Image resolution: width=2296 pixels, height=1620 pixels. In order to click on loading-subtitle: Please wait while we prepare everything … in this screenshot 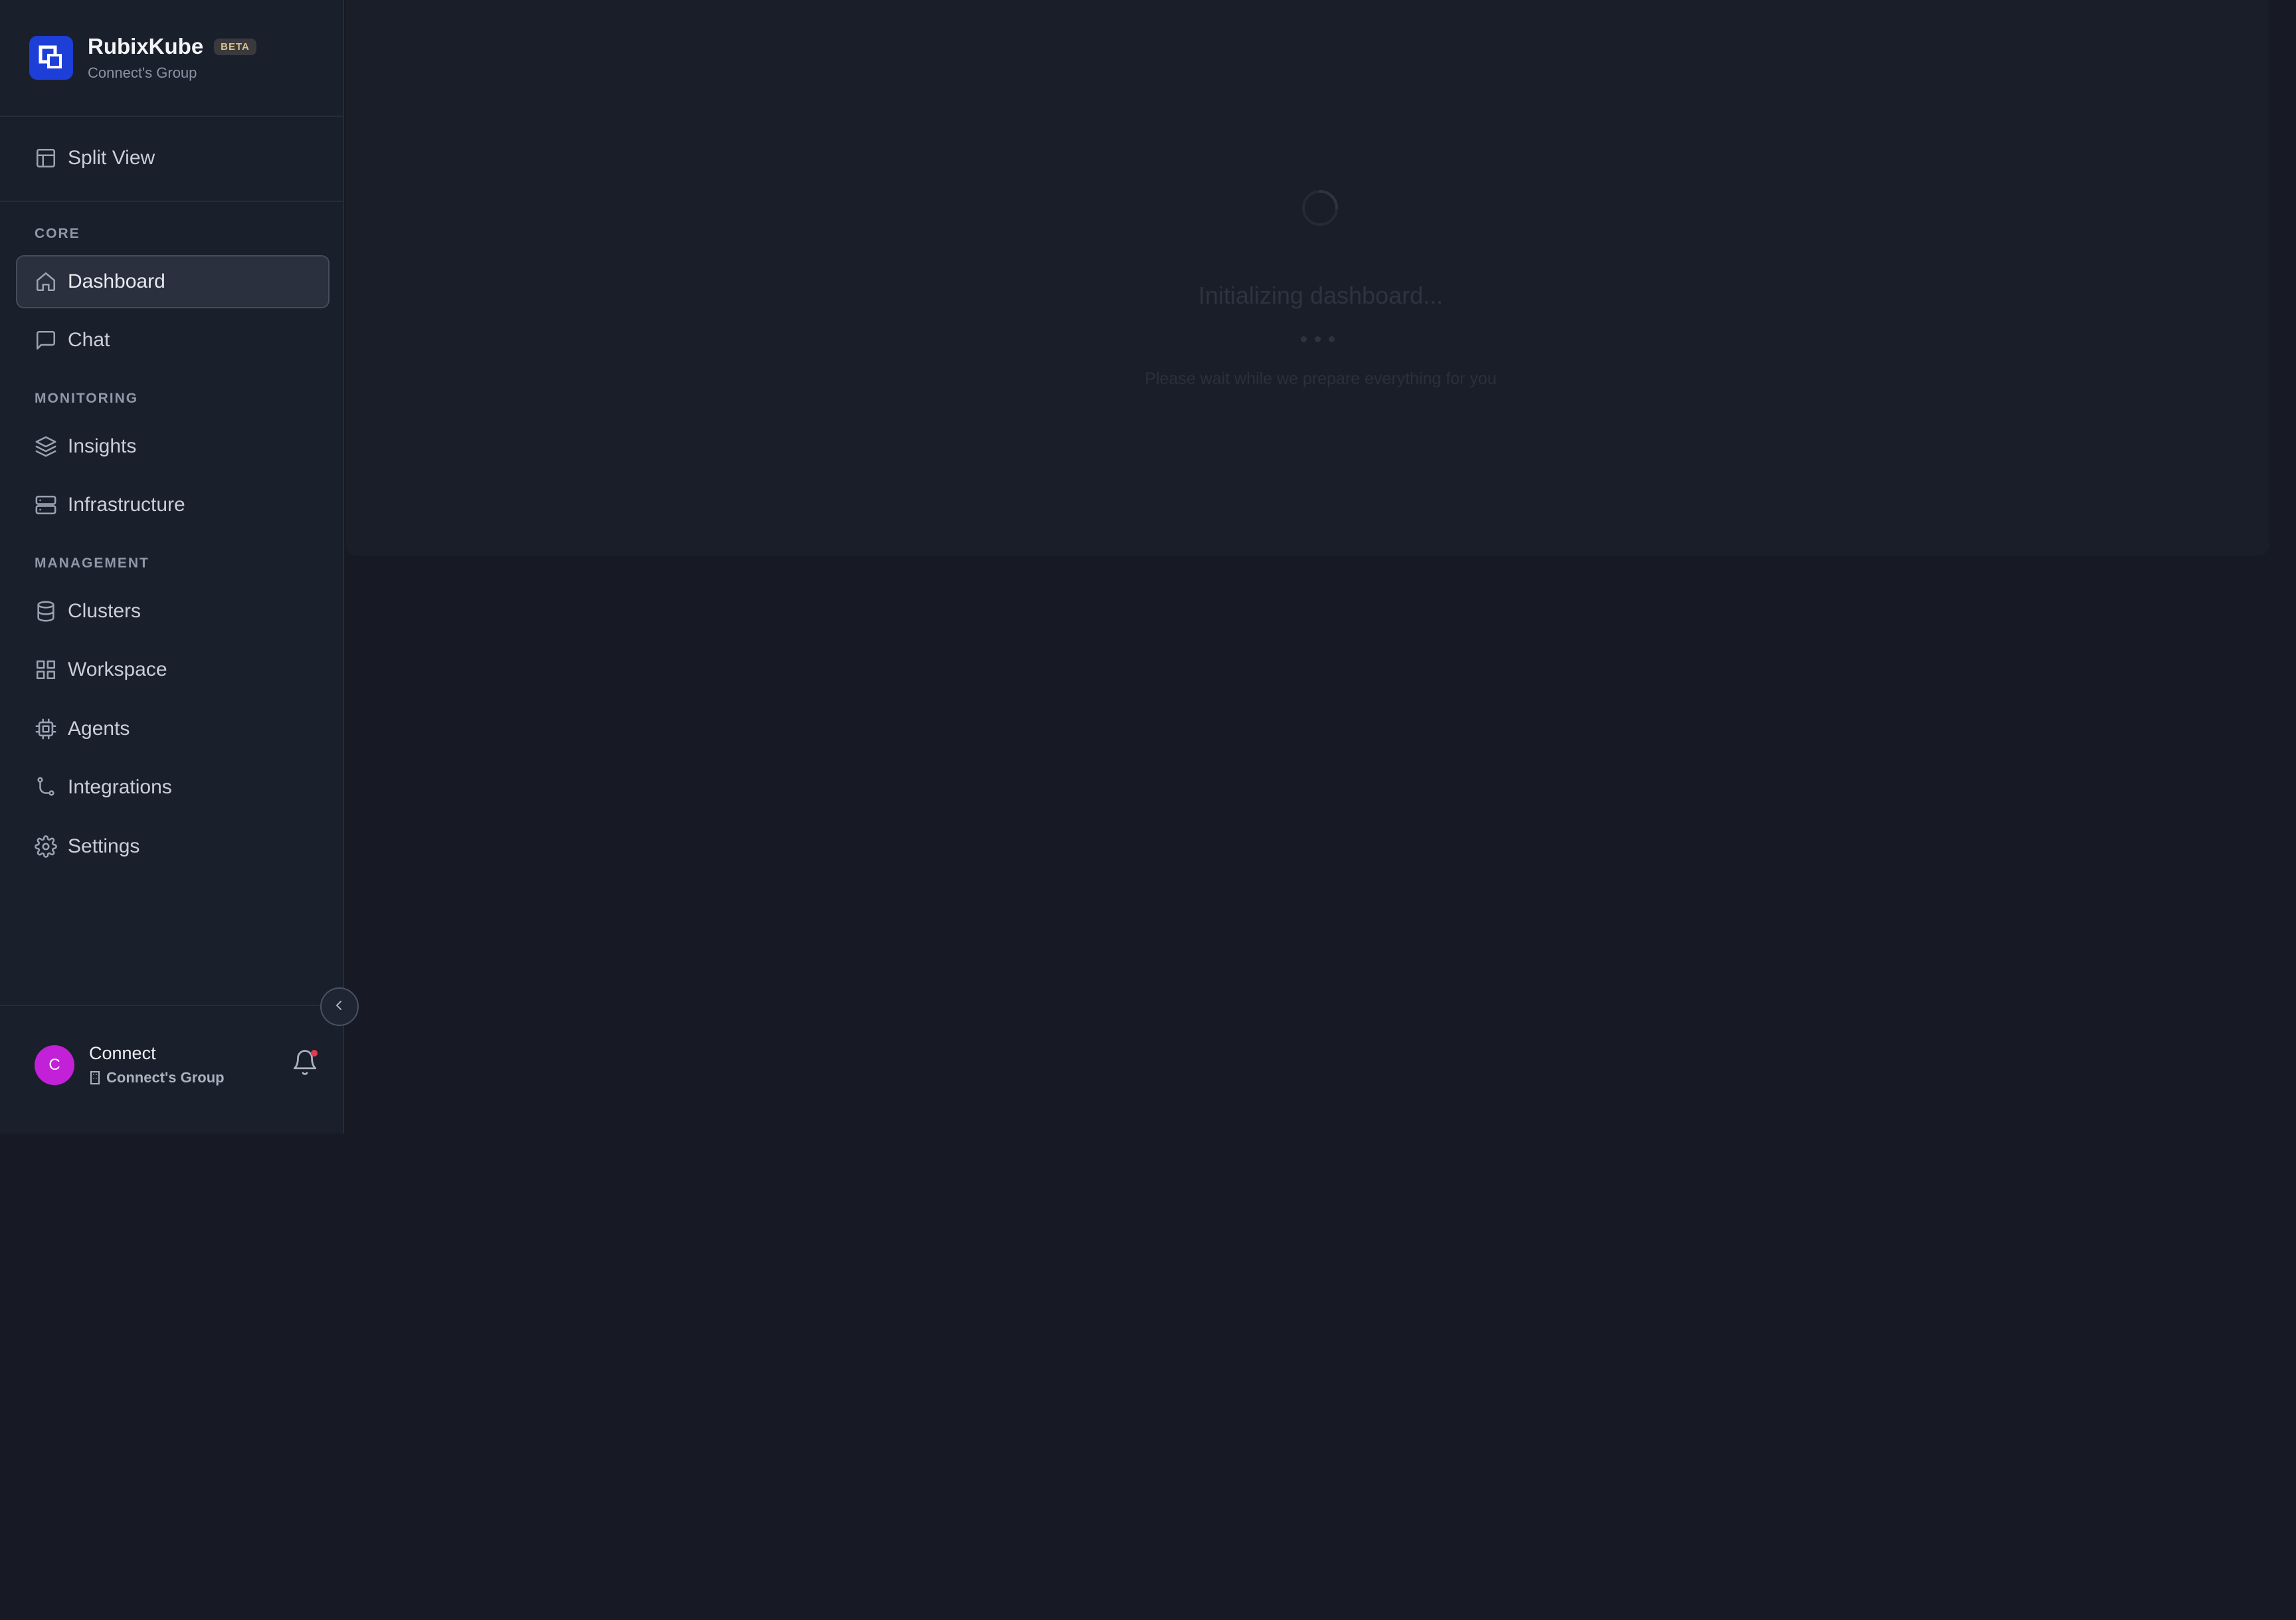, I will do `click(1321, 378)`.